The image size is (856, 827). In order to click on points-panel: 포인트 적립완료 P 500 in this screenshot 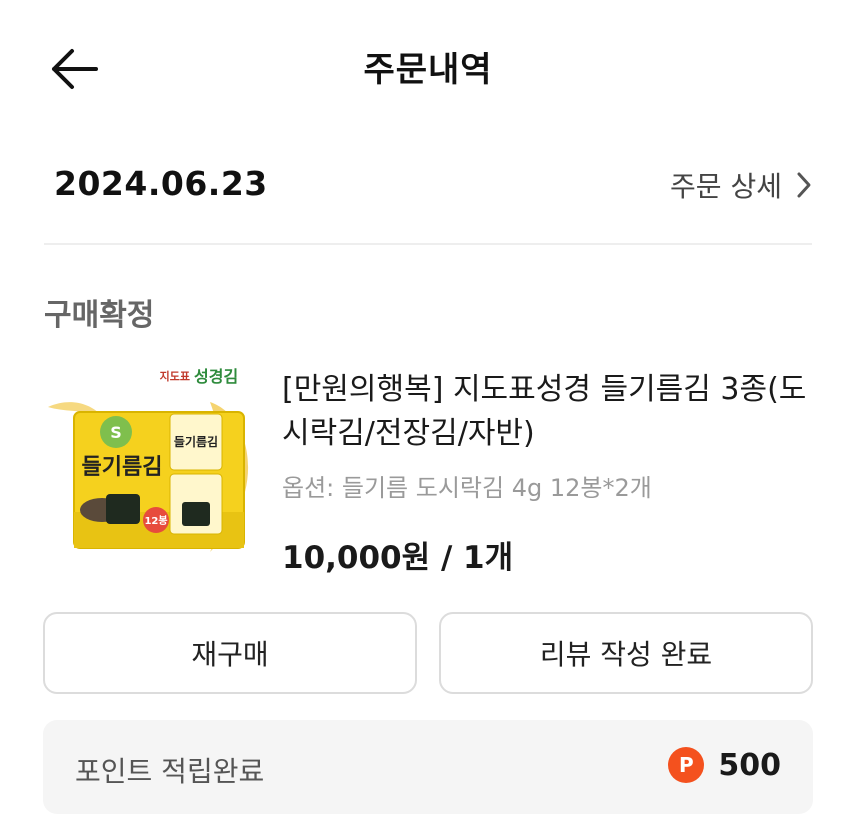, I will do `click(428, 767)`.